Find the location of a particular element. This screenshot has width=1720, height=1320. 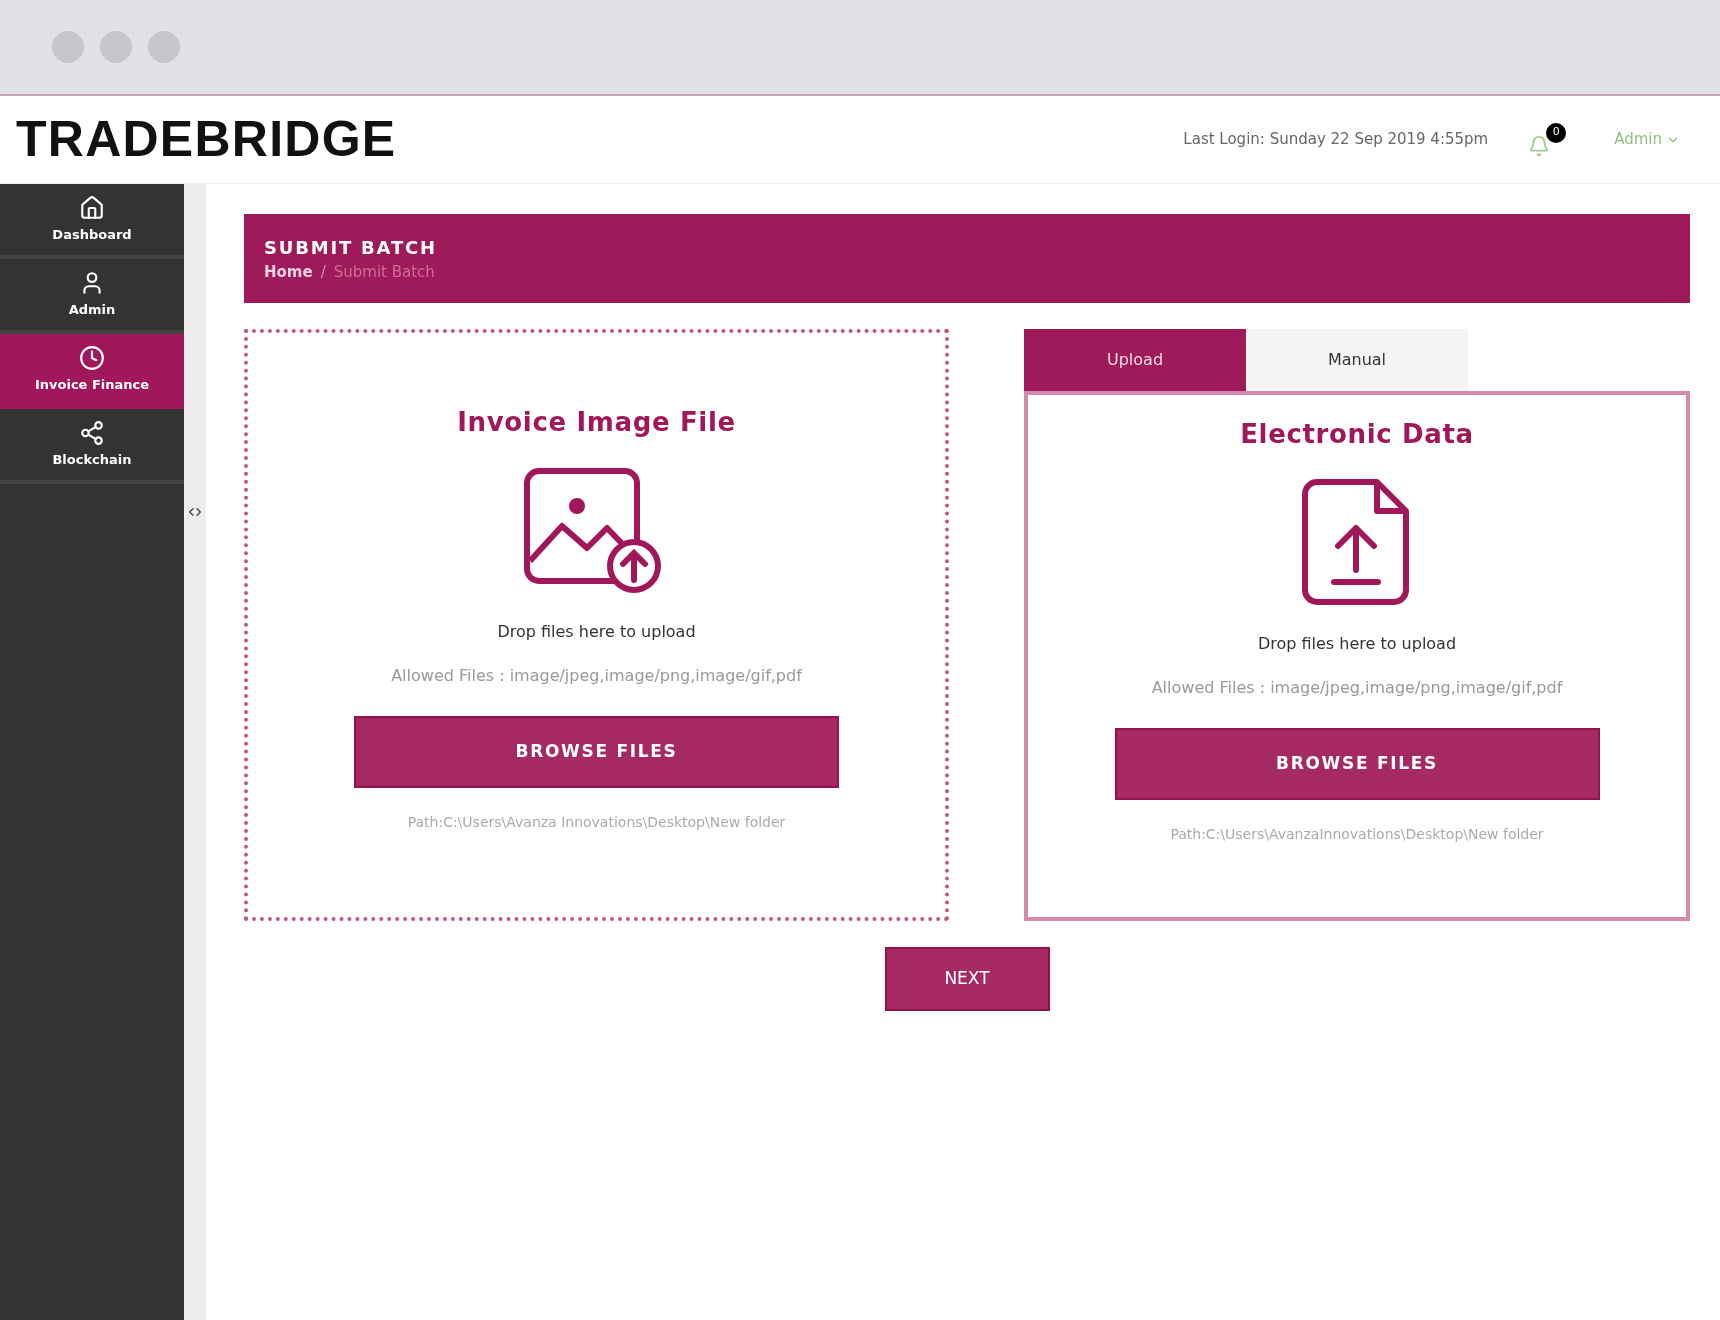

panel-title: Electronic Data is located at coordinates (1357, 434).